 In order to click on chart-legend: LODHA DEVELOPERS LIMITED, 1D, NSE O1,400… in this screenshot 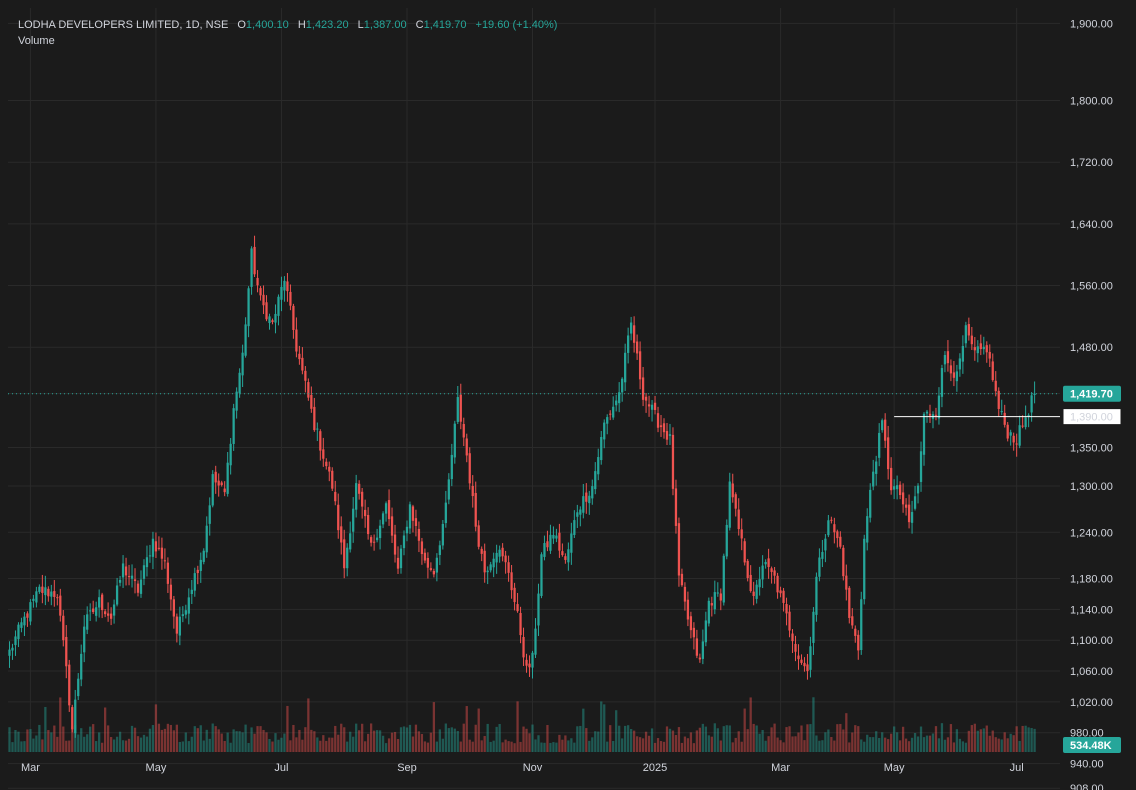, I will do `click(287, 25)`.